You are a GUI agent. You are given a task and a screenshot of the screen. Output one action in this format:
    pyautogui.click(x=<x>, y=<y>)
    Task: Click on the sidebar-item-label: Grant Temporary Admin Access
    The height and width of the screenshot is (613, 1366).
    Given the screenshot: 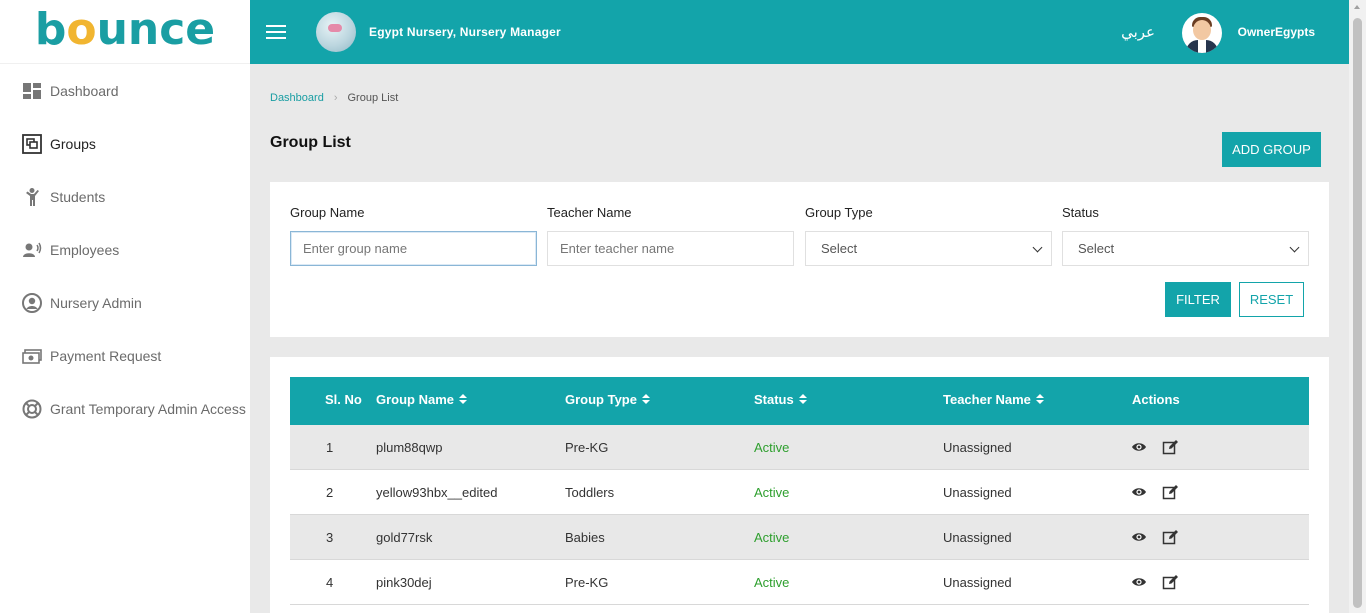 What is the action you would take?
    pyautogui.click(x=148, y=408)
    